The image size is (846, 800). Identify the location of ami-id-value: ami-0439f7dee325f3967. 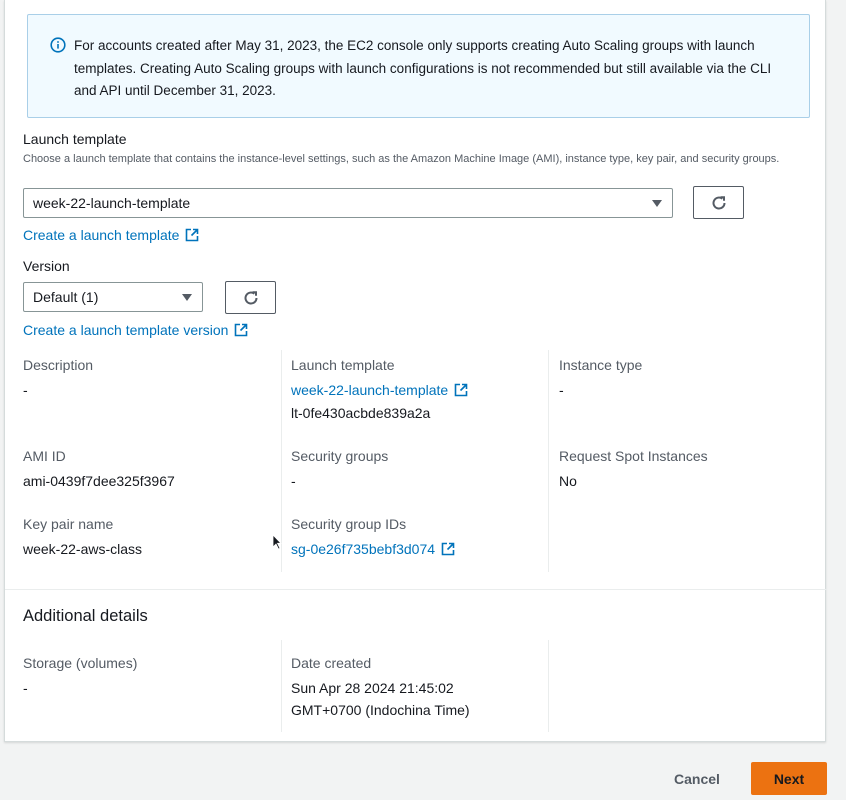
(99, 481).